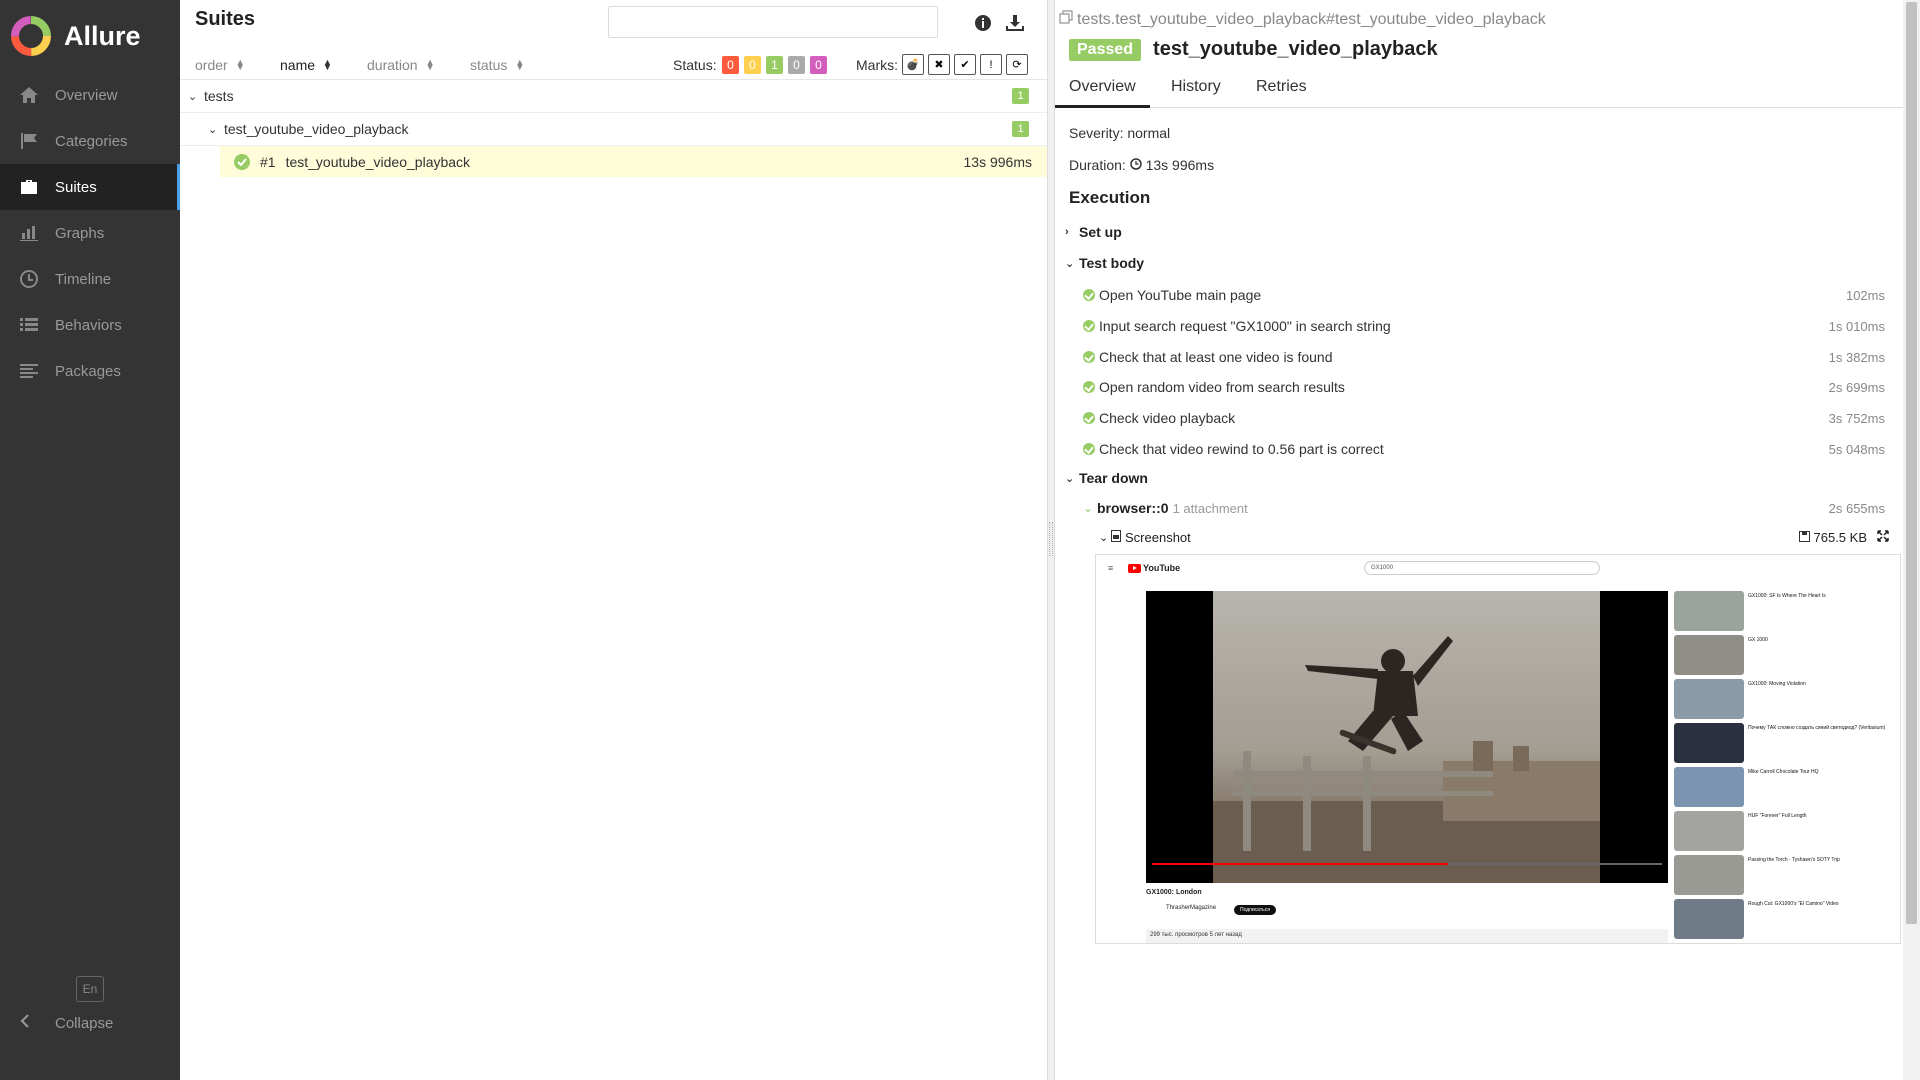  What do you see at coordinates (1051, 540) in the screenshot?
I see `panel-resize-handle` at bounding box center [1051, 540].